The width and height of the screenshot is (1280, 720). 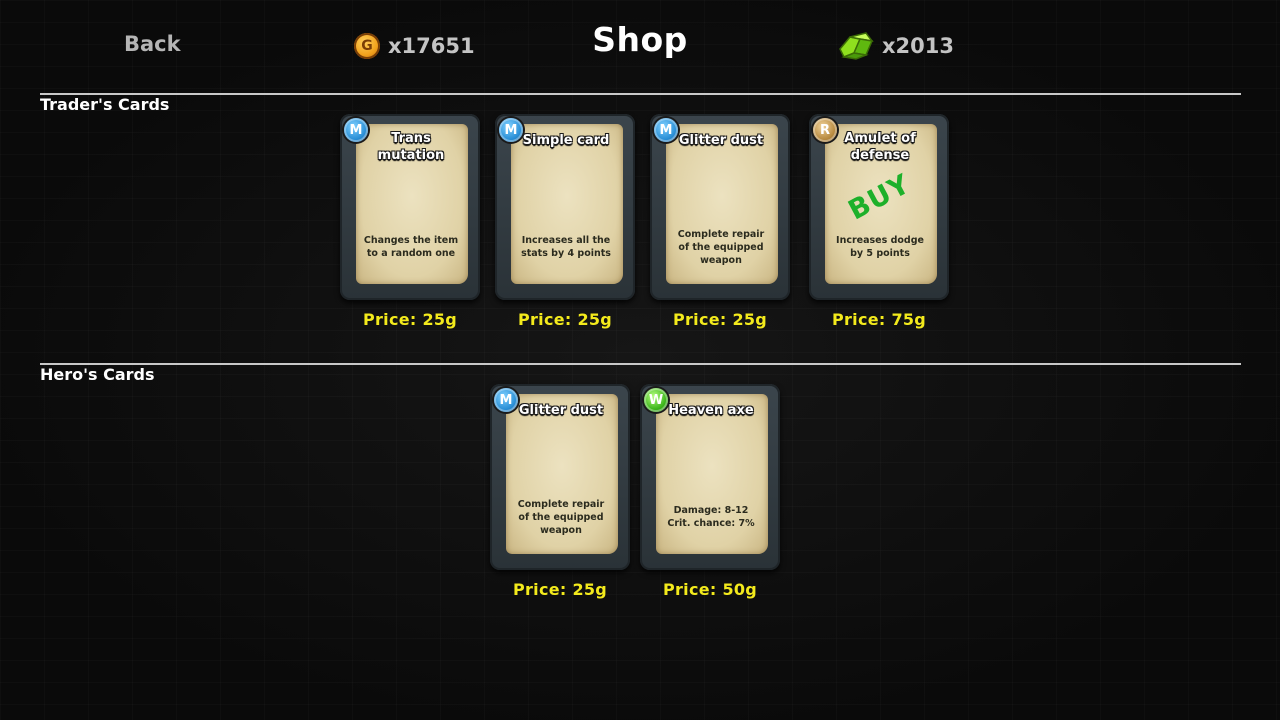 What do you see at coordinates (855, 46) in the screenshot?
I see `green-crystal-icon` at bounding box center [855, 46].